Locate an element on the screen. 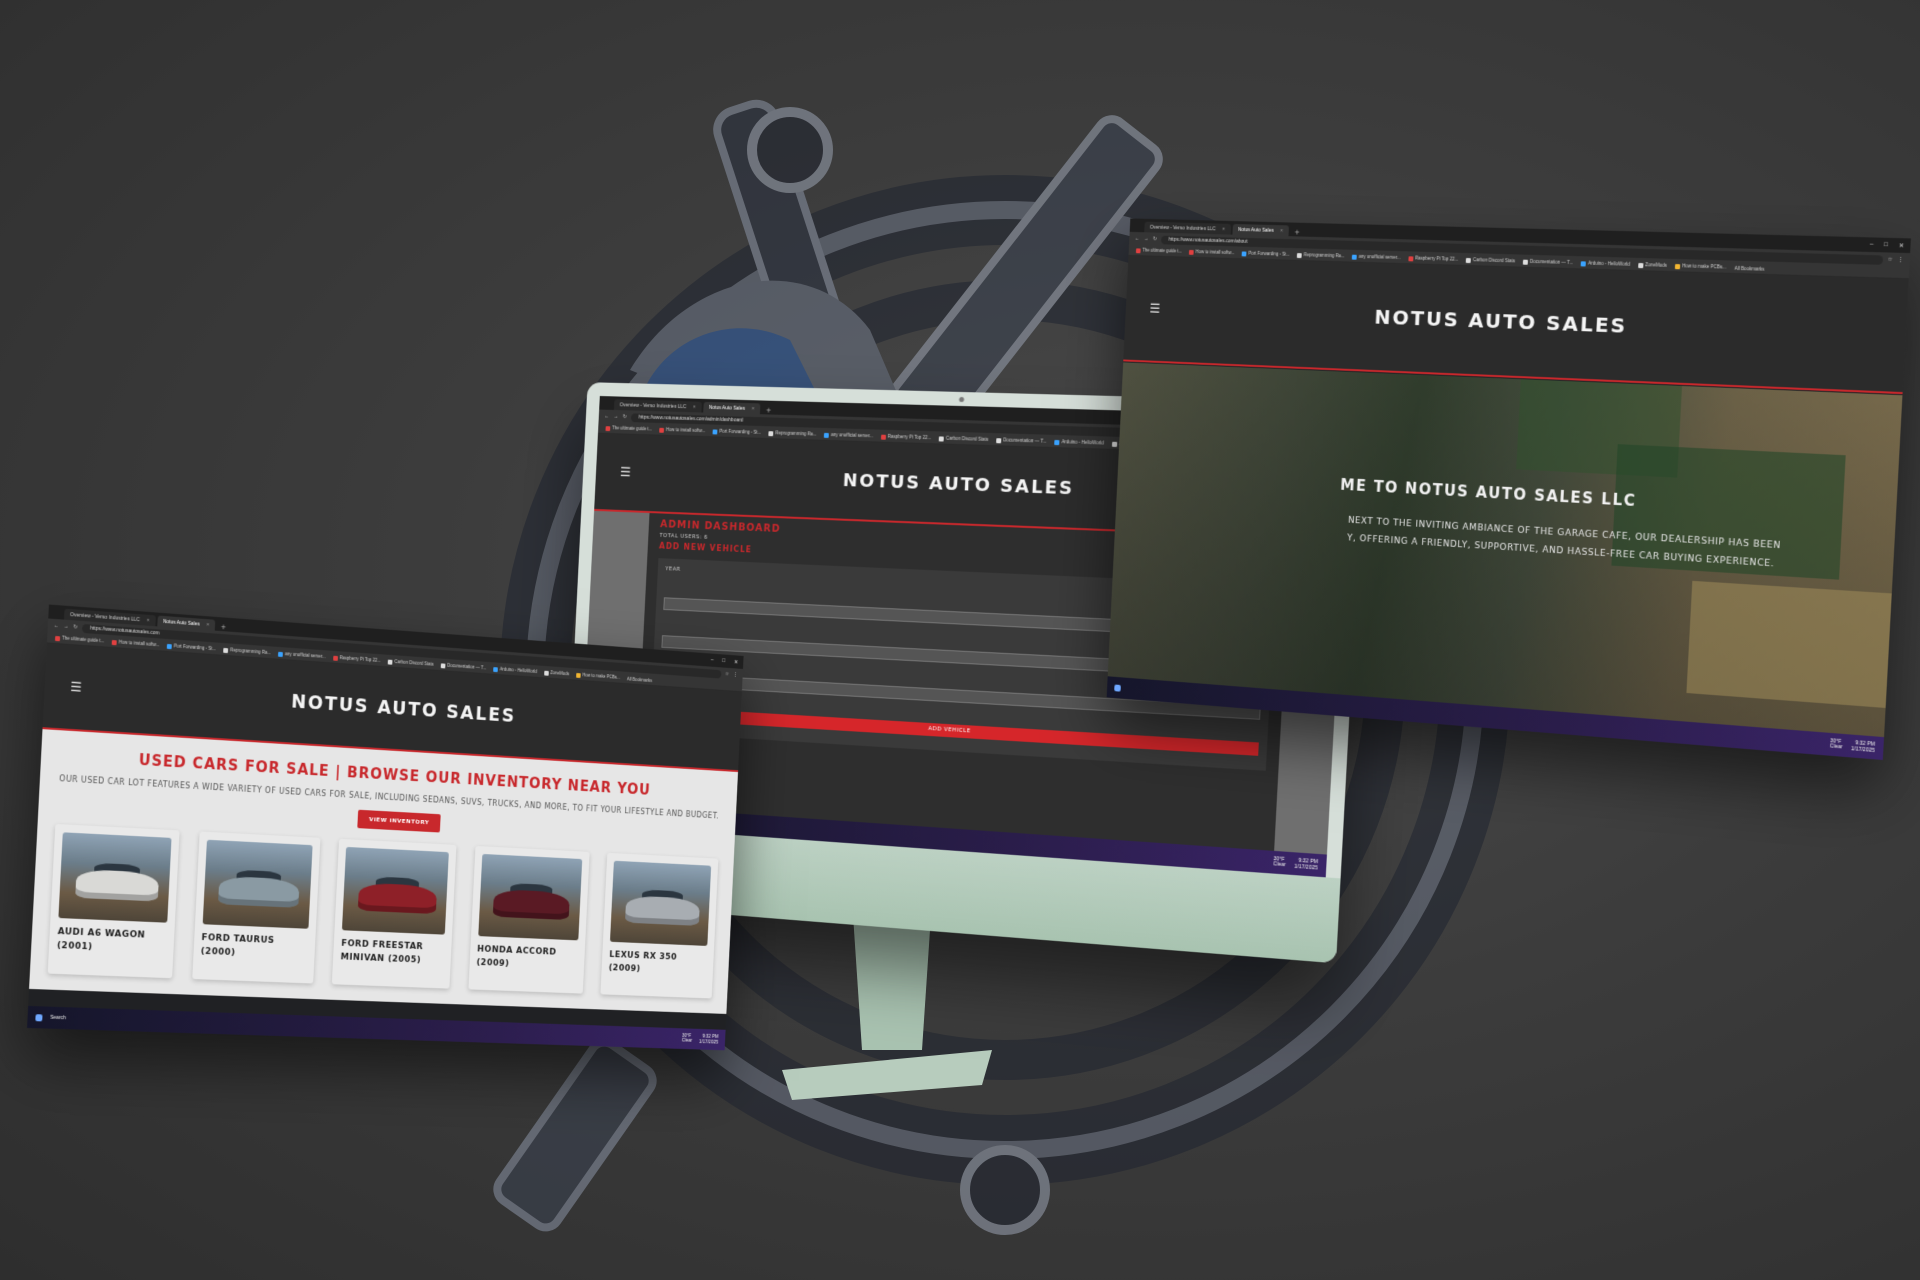  car-card: FORD TAURUS (2000) is located at coordinates (256, 907).